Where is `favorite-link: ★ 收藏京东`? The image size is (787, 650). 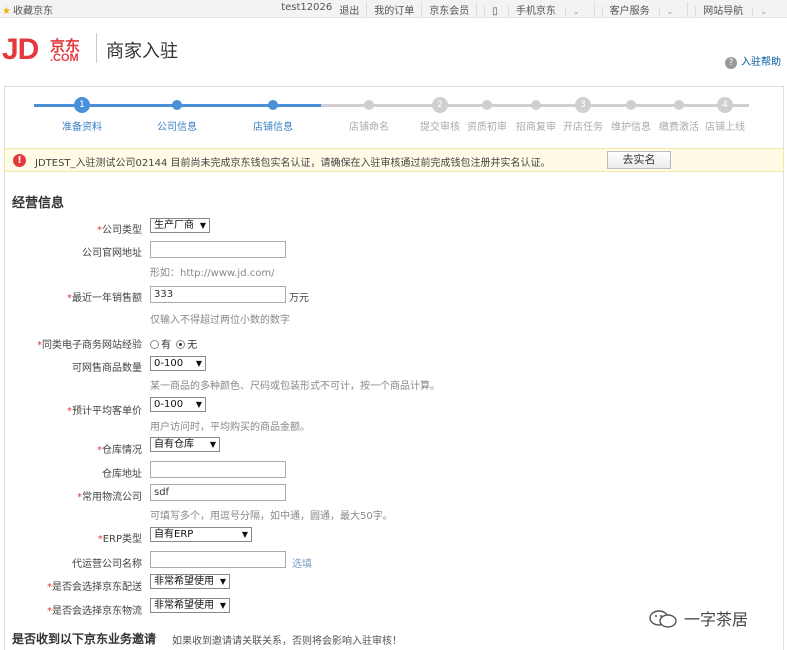 favorite-link: ★ 收藏京东 is located at coordinates (27, 9).